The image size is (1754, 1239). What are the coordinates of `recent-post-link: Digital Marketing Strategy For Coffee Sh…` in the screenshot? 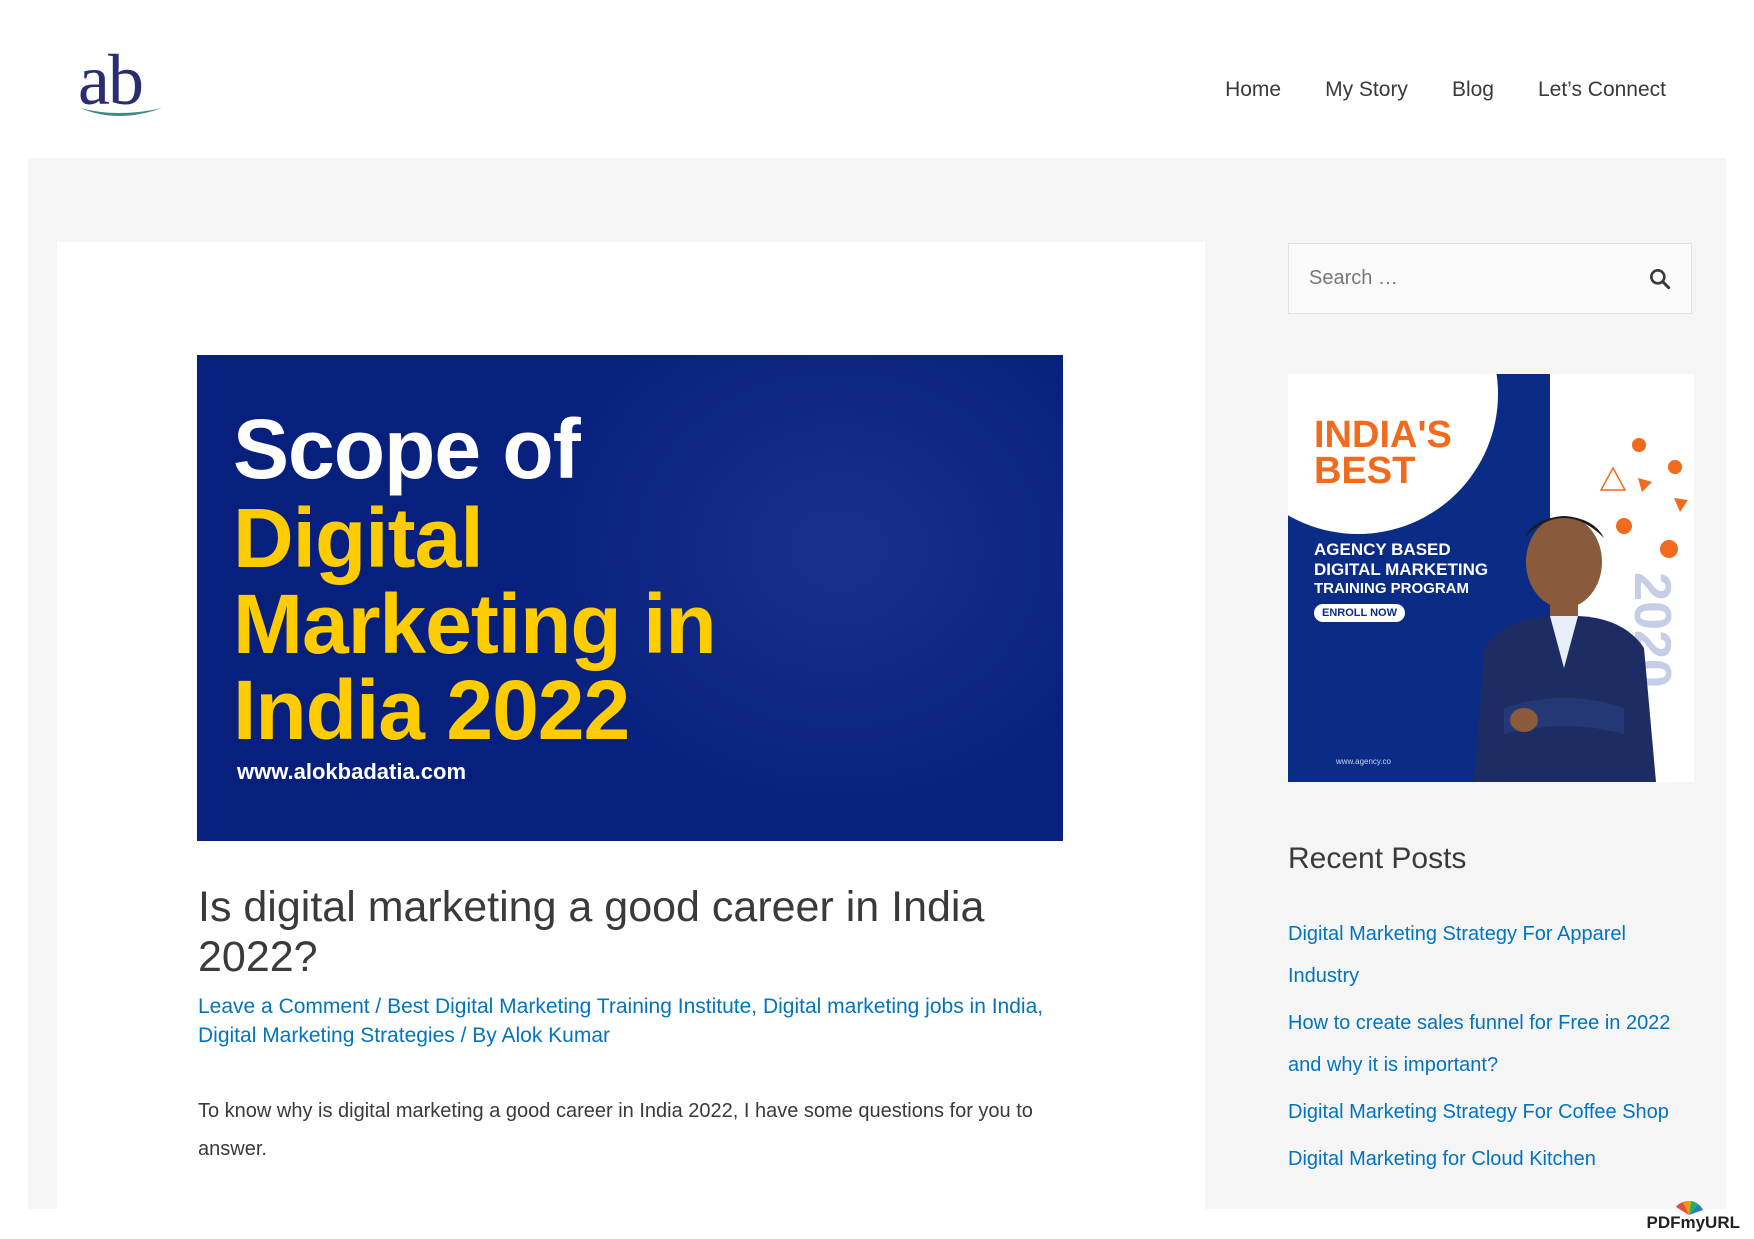 It's located at (1493, 1112).